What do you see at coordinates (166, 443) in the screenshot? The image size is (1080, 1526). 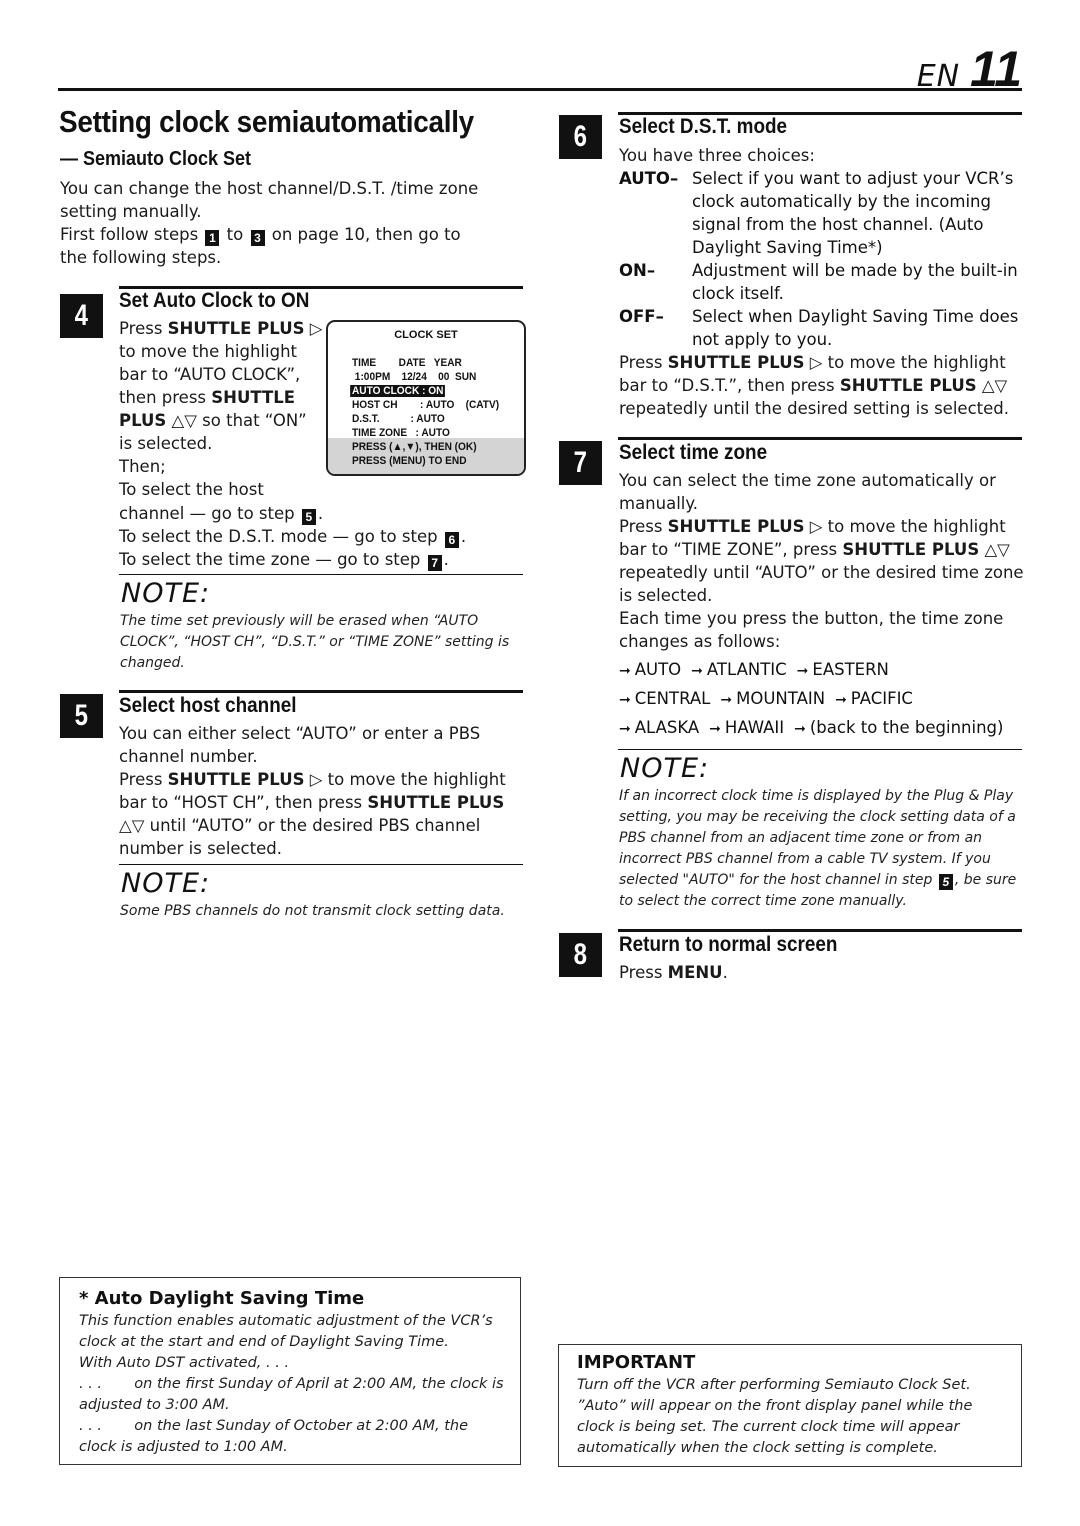 I see `step-4-line: is selected.` at bounding box center [166, 443].